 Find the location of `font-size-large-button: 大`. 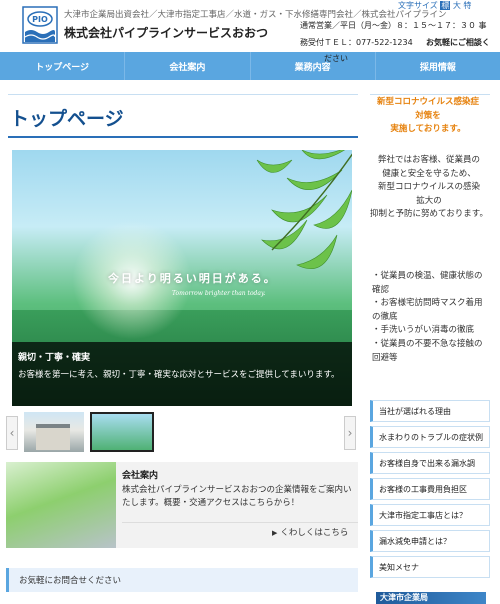

font-size-large-button: 大 is located at coordinates (457, 5).